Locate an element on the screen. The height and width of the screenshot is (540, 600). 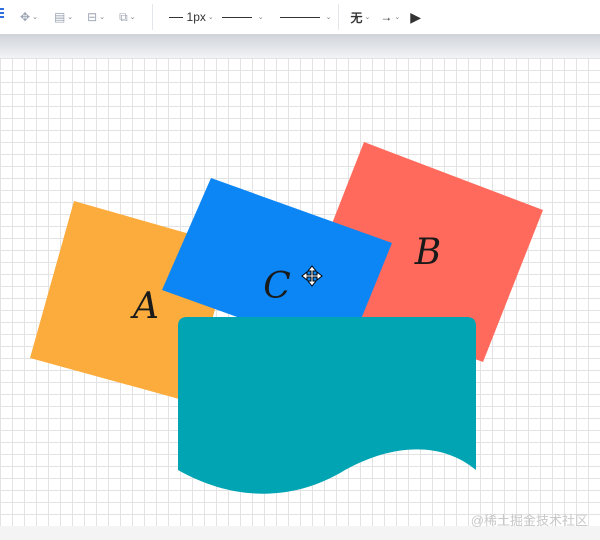
watermark: @稀土掘金技术社区 is located at coordinates (529, 520).